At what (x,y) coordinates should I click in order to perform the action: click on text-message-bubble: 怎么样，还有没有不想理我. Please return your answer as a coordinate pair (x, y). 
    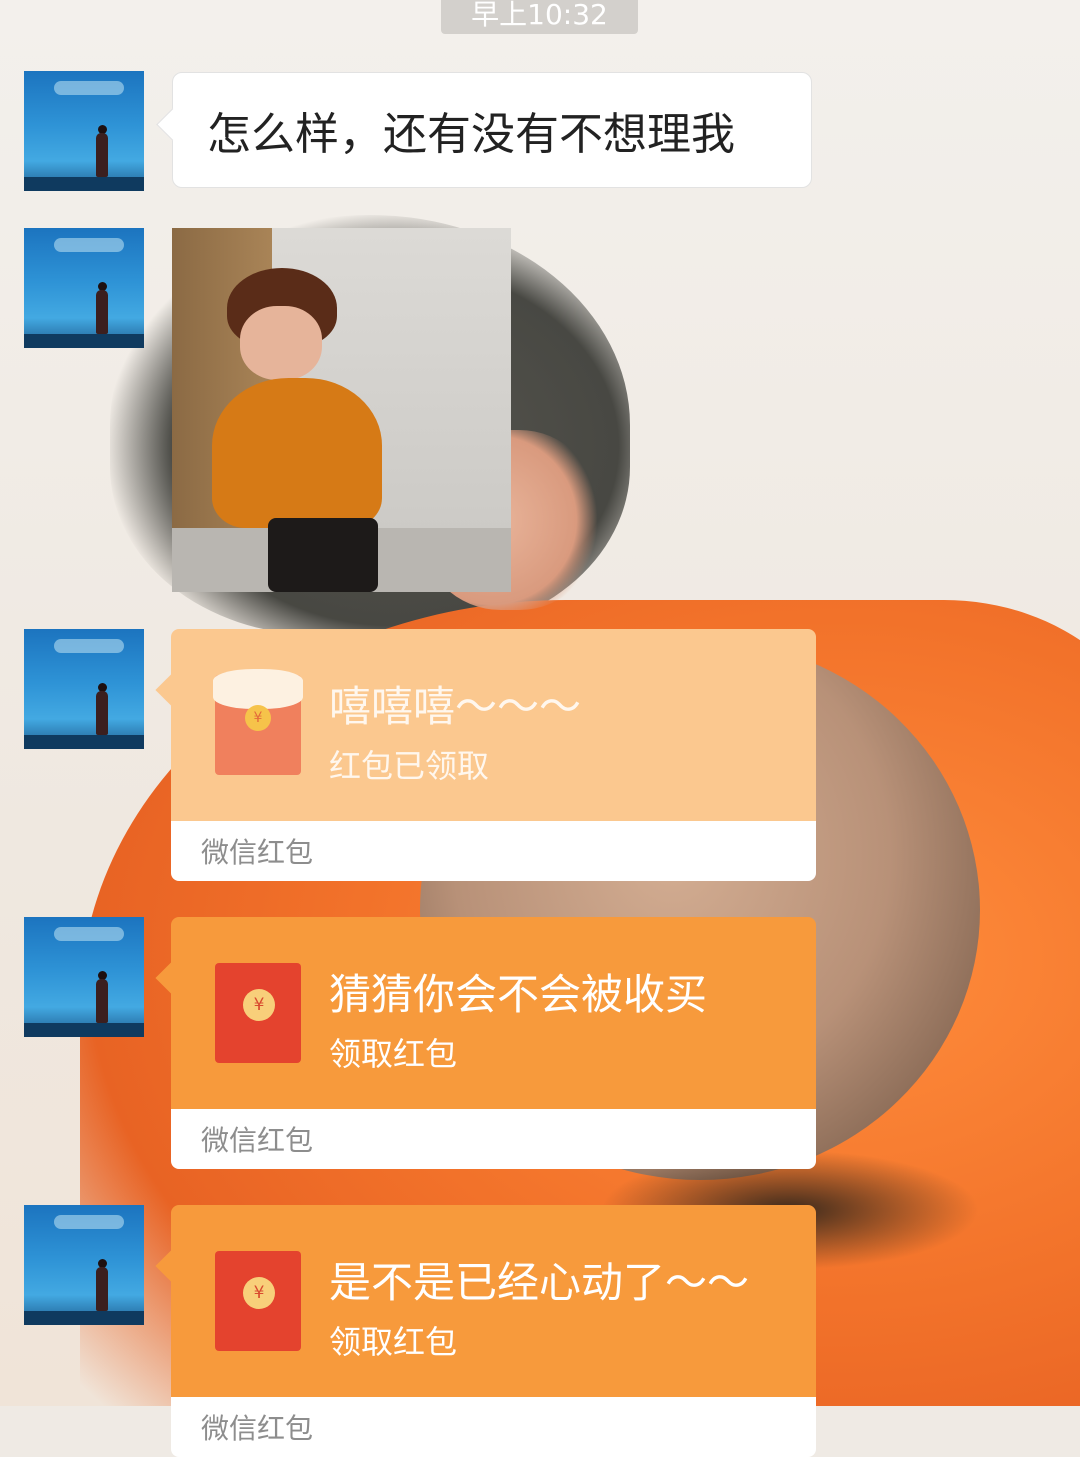
    Looking at the image, I should click on (492, 130).